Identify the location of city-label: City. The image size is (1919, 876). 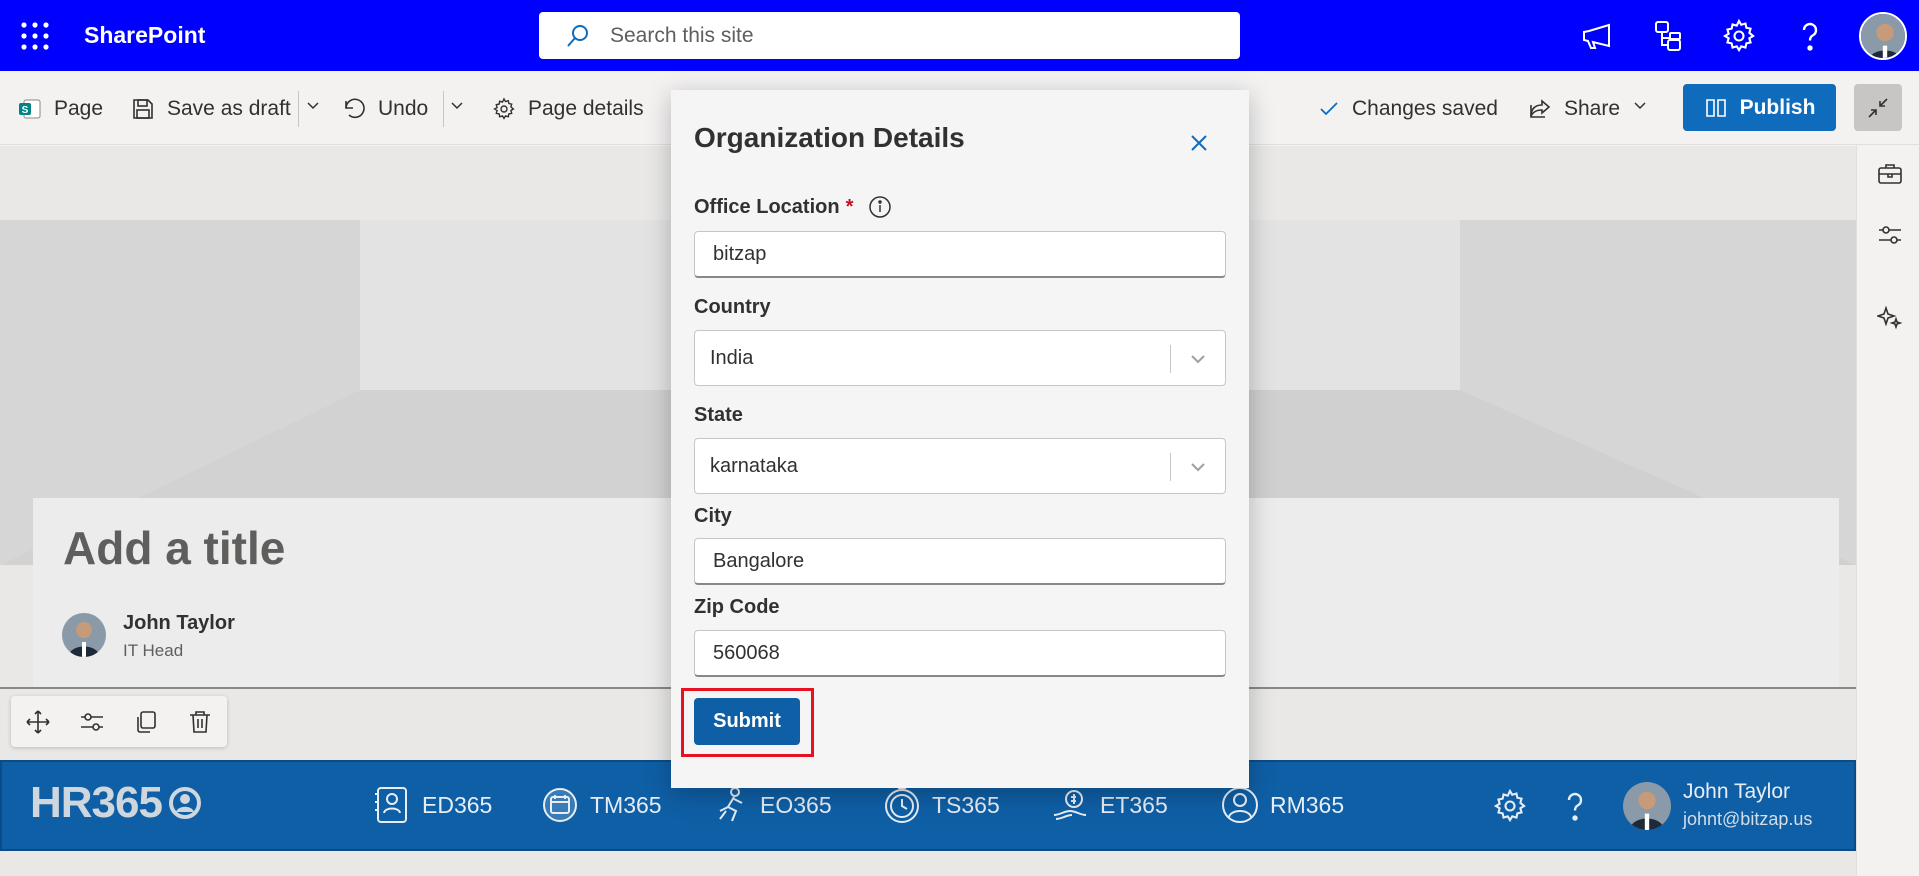
(713, 516).